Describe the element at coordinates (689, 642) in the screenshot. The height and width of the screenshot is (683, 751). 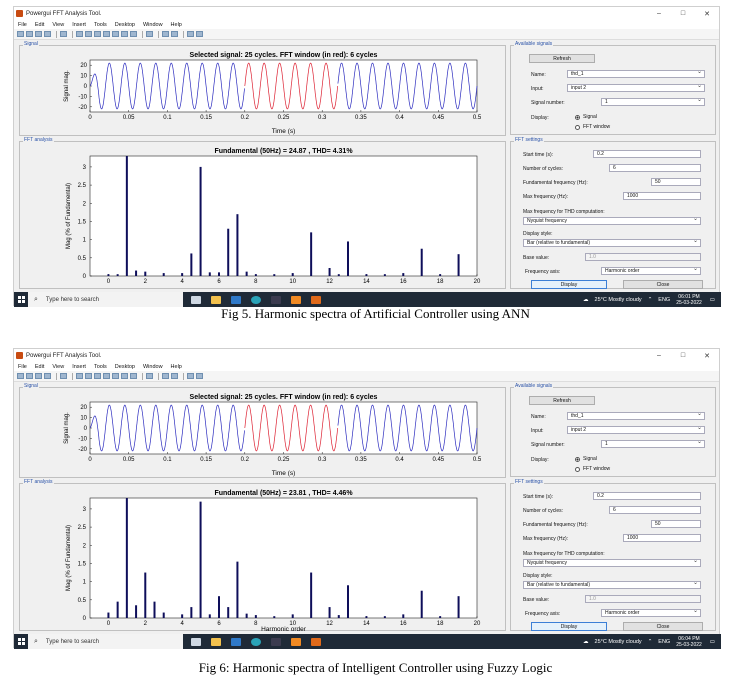
I see `taskbar-clock: 06:04 PM 25-03-2022` at that location.